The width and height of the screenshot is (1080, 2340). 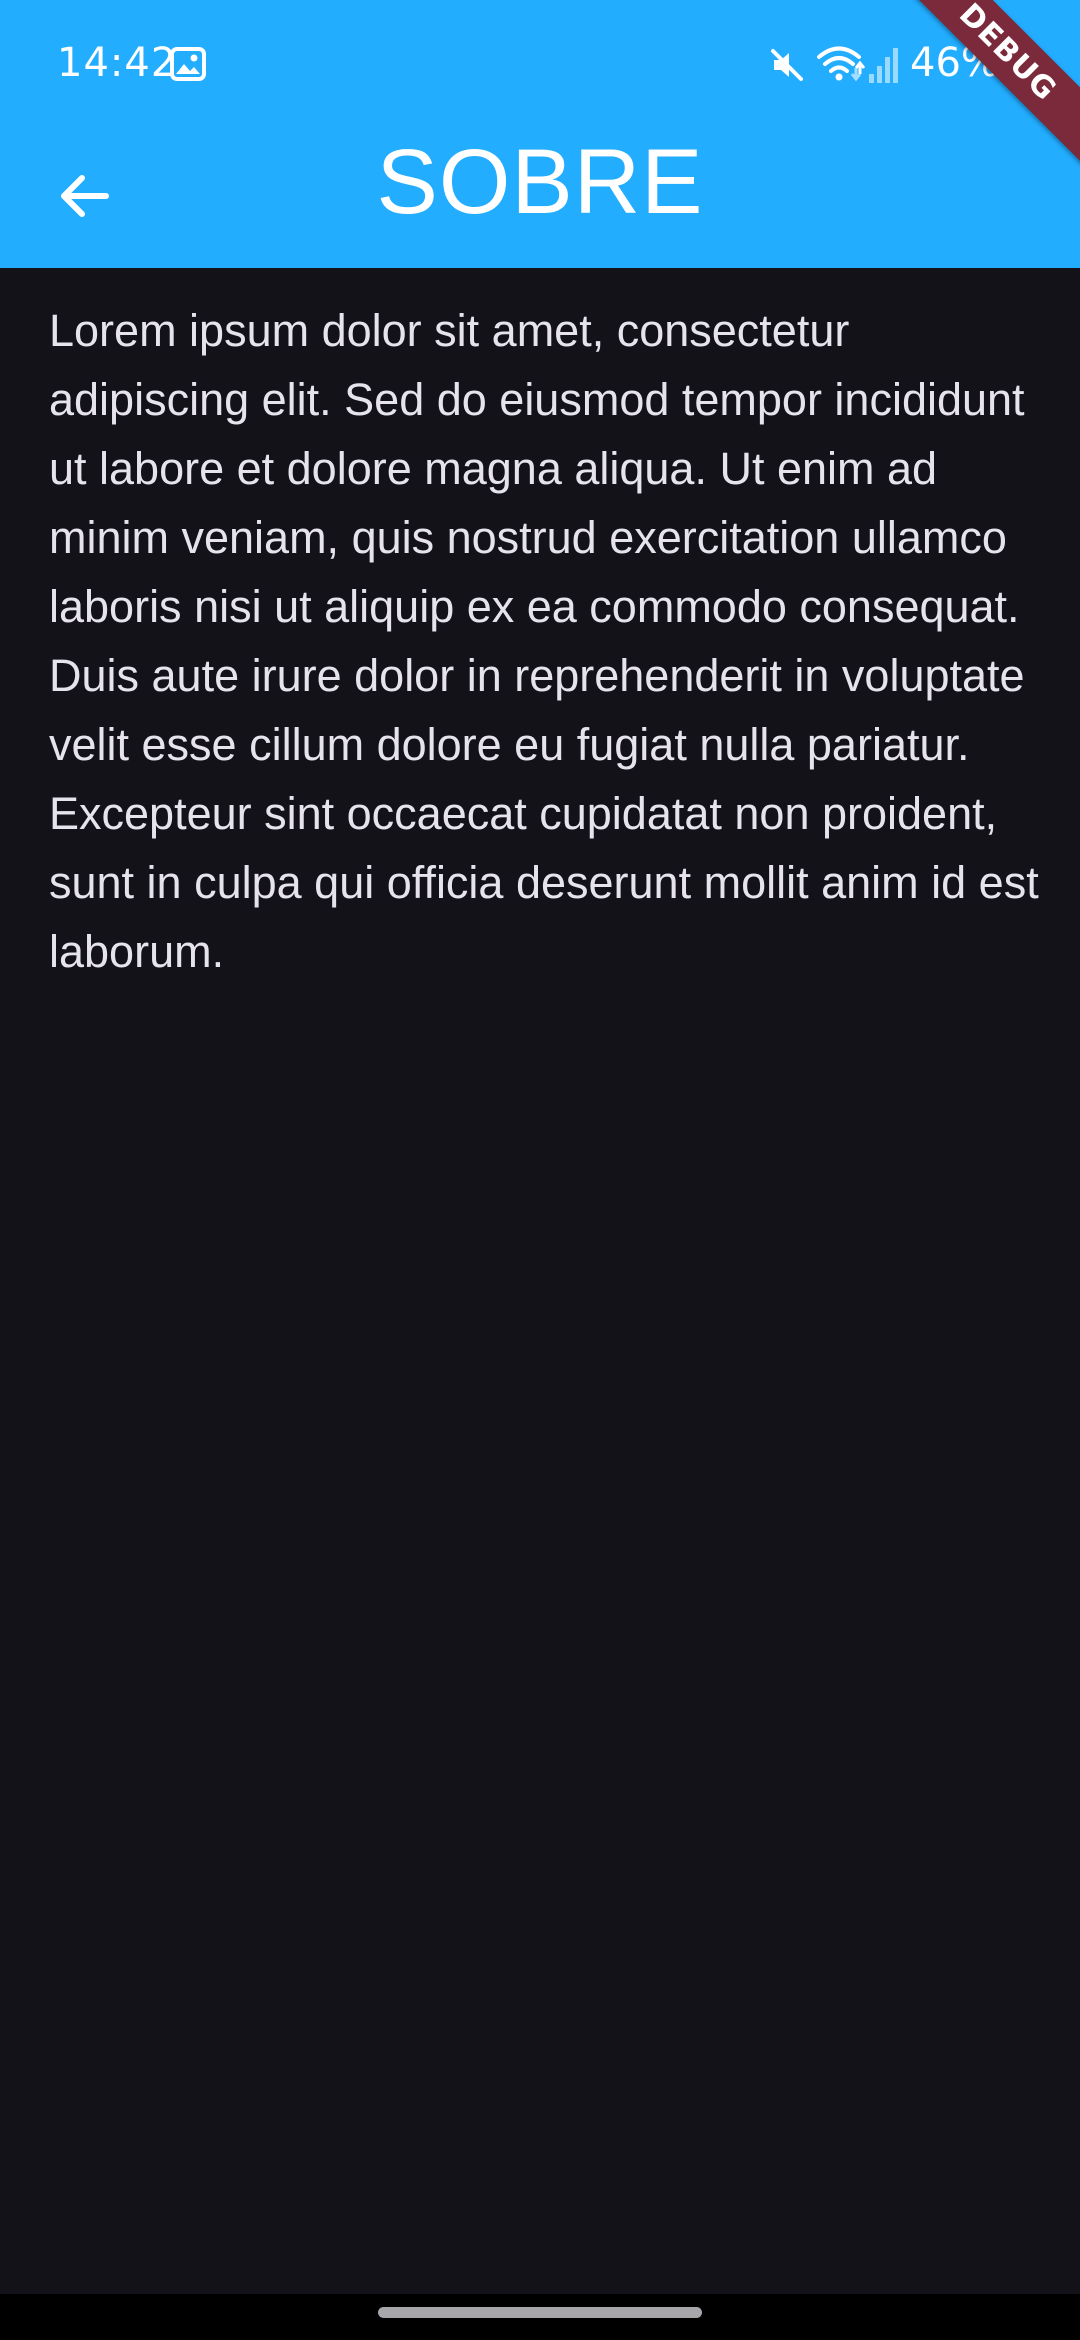 I want to click on app-bar: SOBRE, so click(x=540, y=197).